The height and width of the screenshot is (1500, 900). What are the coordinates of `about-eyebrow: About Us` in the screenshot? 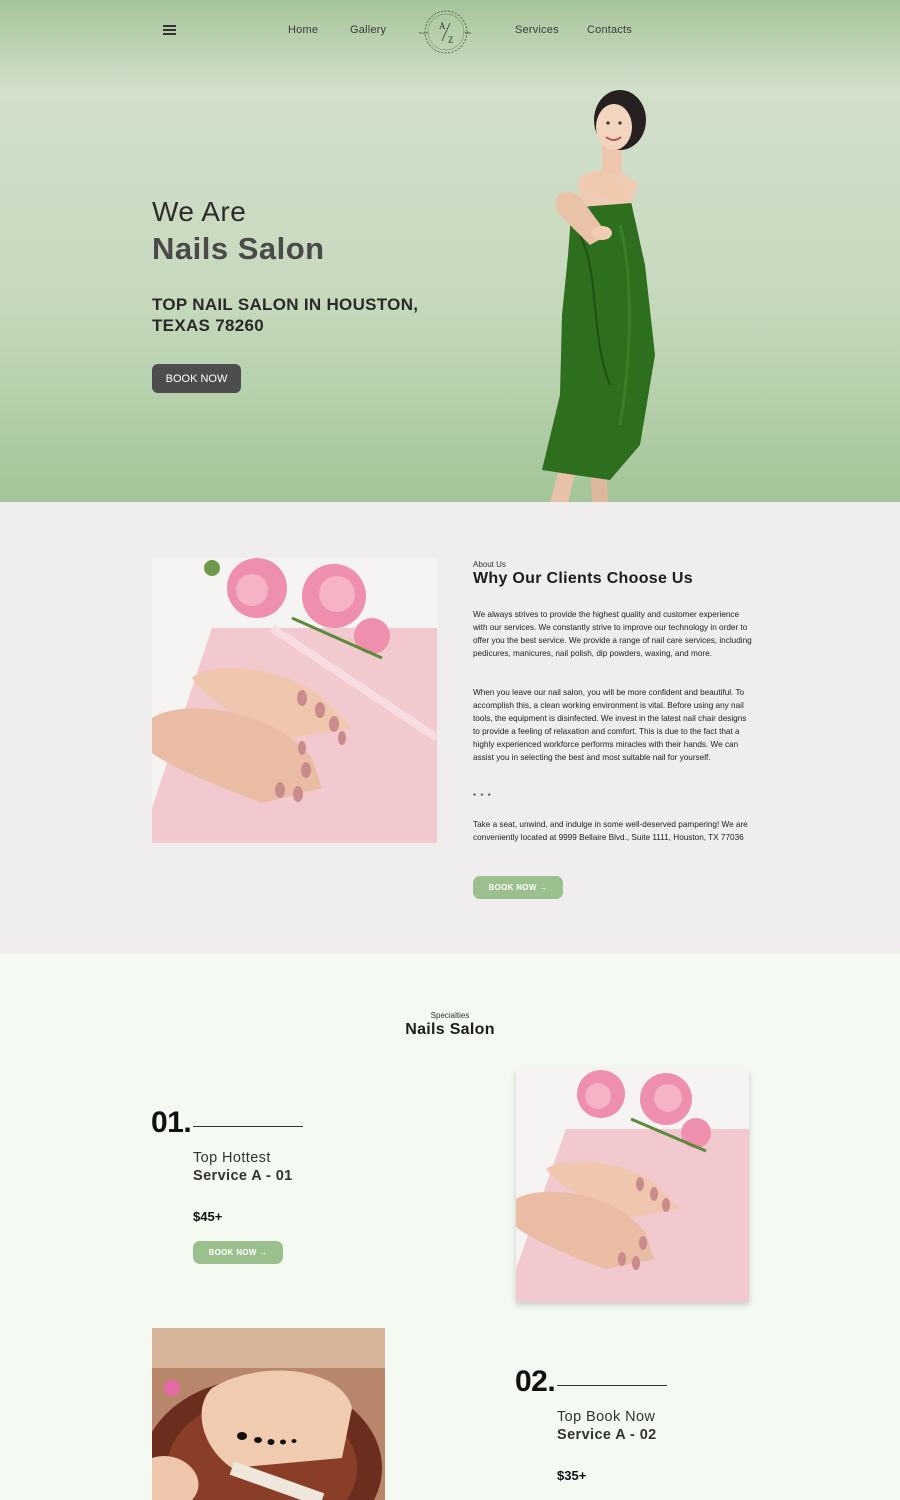 It's located at (489, 564).